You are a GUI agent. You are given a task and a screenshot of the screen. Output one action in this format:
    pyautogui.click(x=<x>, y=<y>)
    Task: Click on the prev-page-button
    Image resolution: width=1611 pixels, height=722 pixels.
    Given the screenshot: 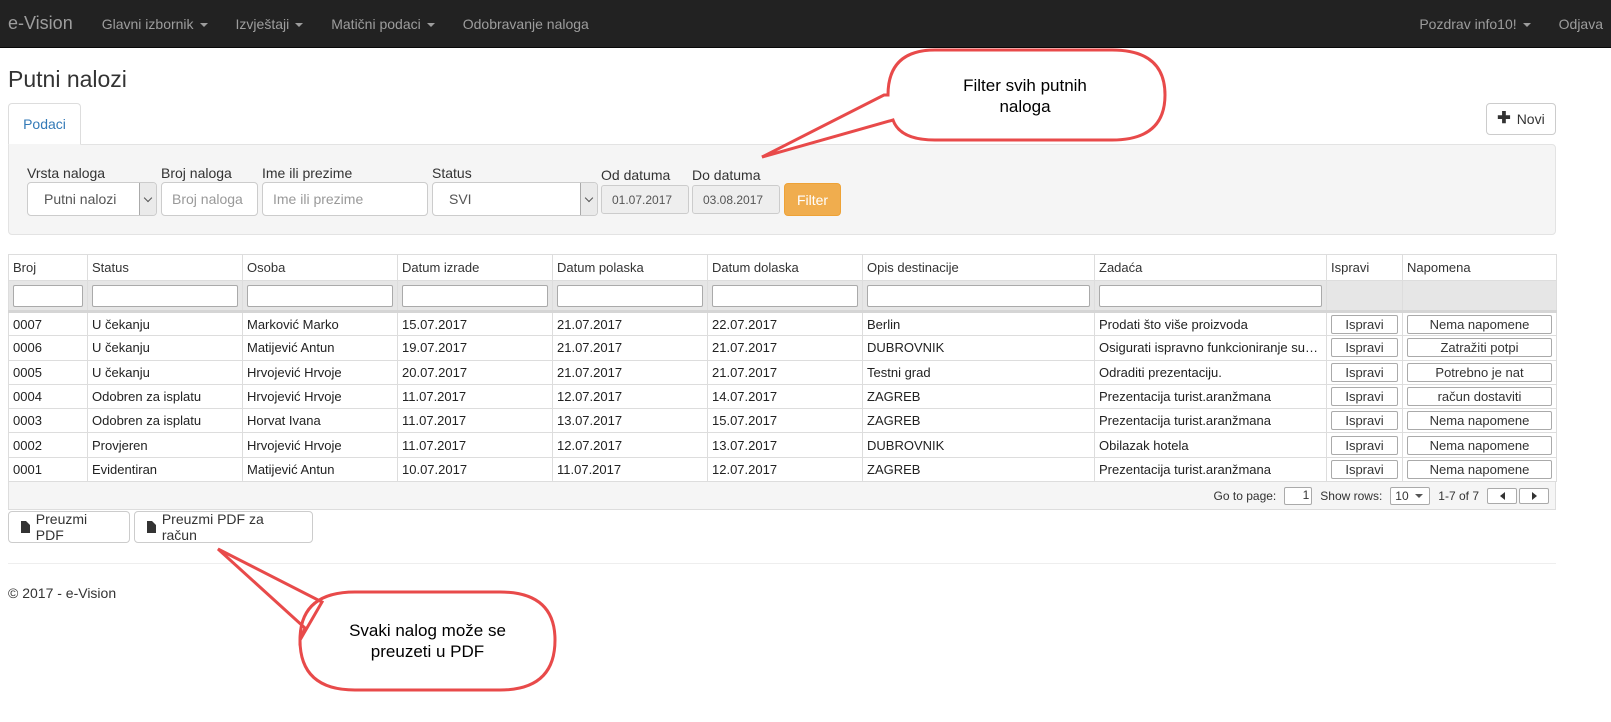 What is the action you would take?
    pyautogui.click(x=1502, y=495)
    